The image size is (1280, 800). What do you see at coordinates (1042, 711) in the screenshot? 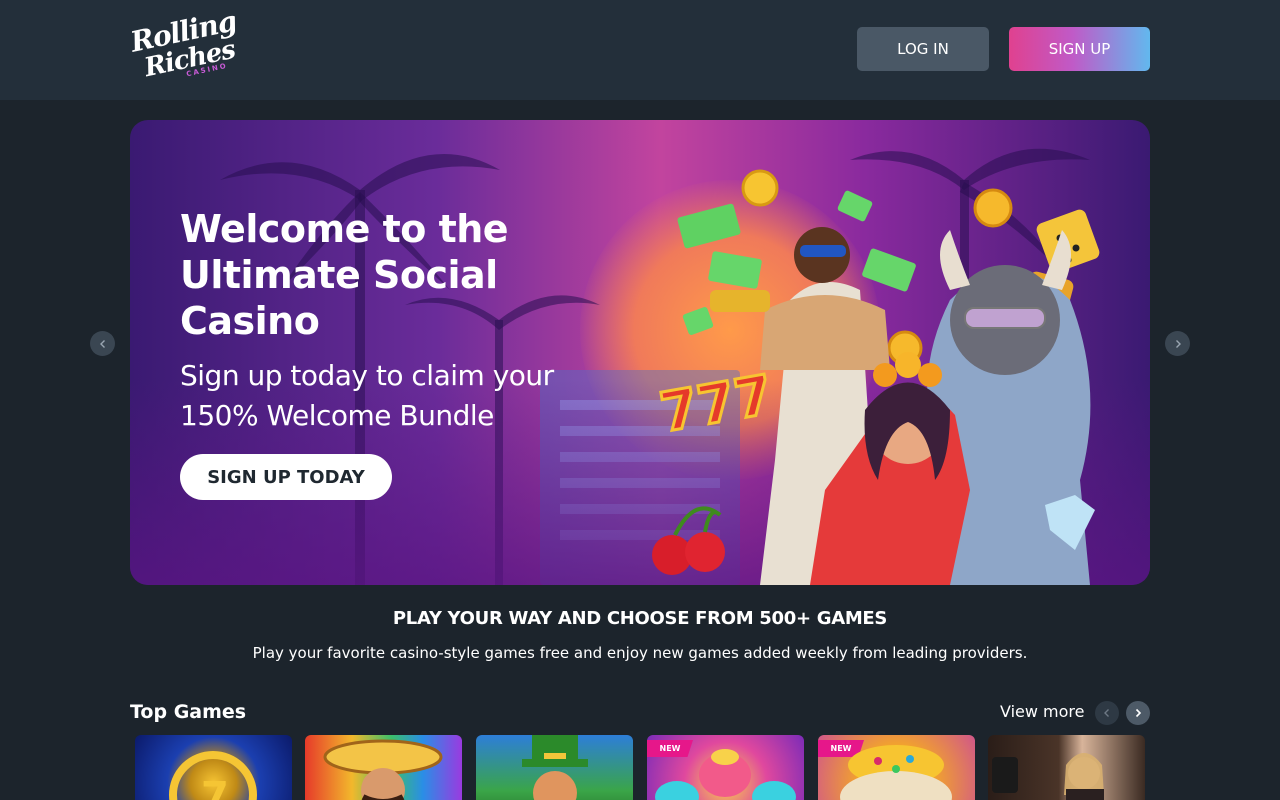
I see `view-more-link: View more` at bounding box center [1042, 711].